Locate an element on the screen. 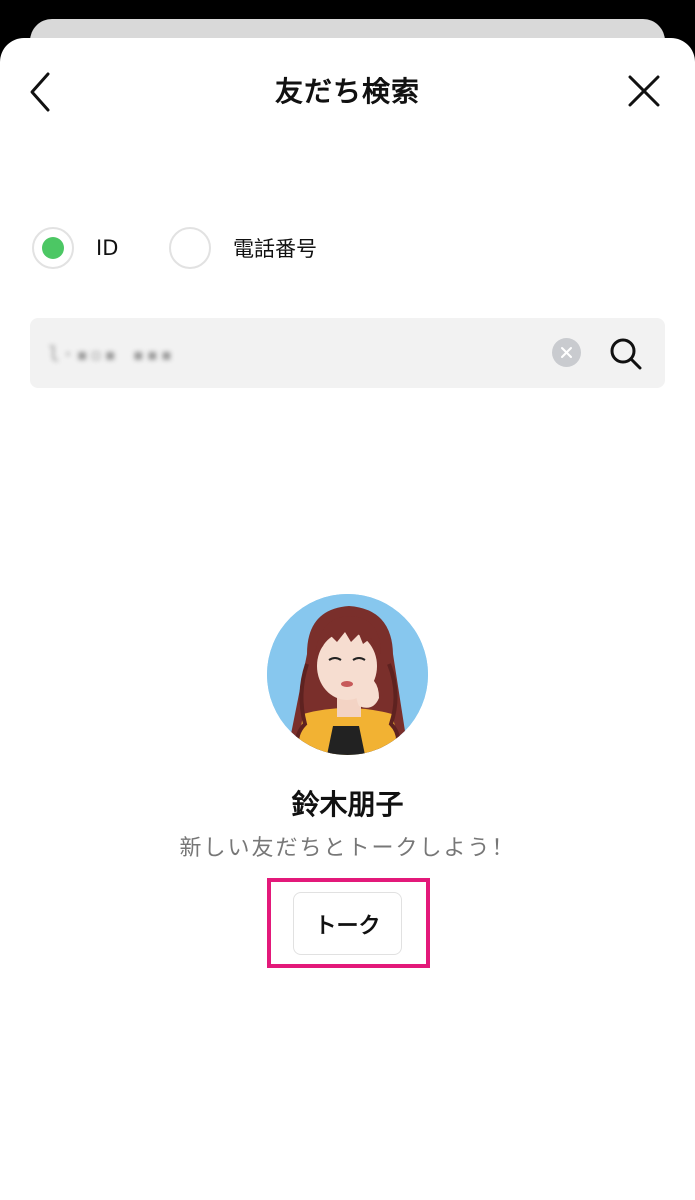  radio-button-phone is located at coordinates (190, 248).